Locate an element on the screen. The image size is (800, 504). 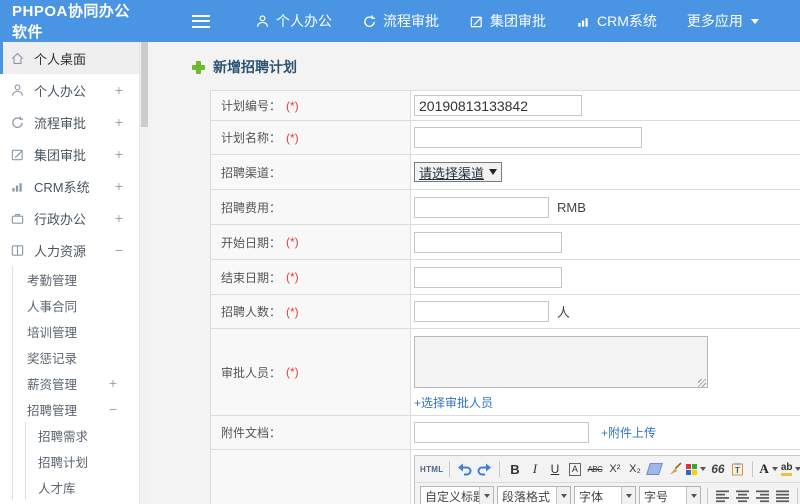
end-date-input is located at coordinates (488, 277).